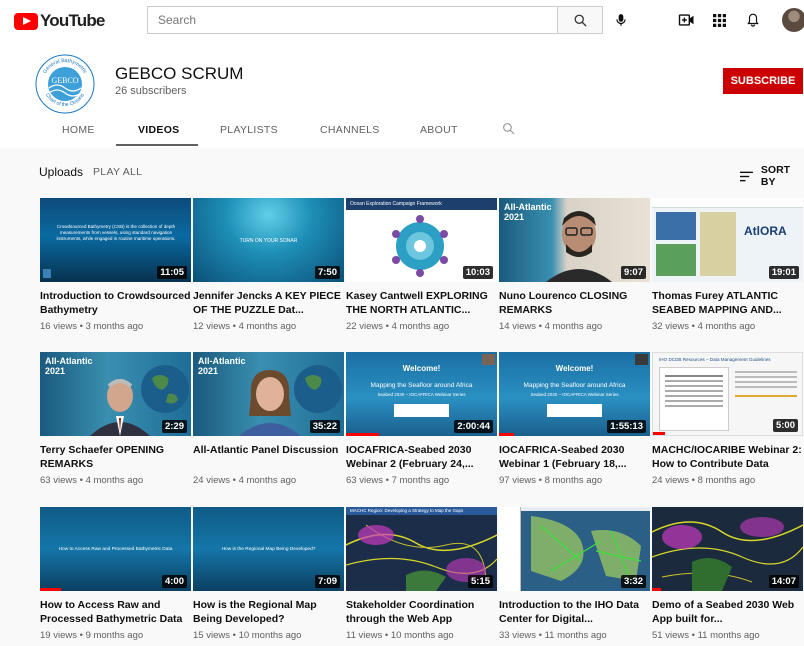 The width and height of the screenshot is (804, 646). I want to click on thumbnail-caption: How is the Regional Map Being Developed?, so click(268, 549).